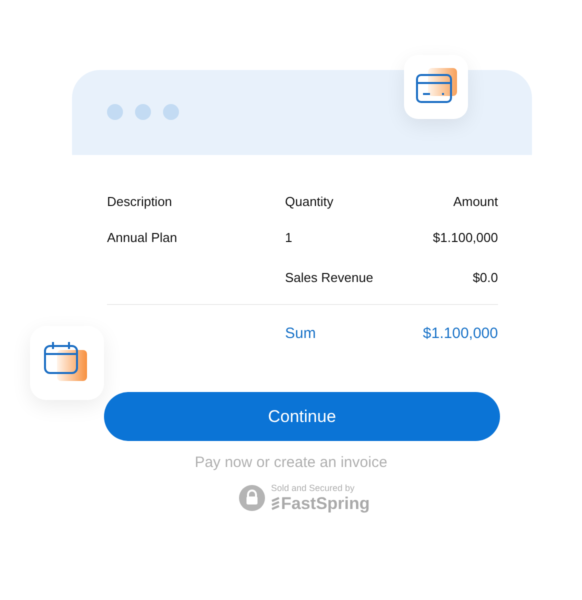  Describe the element at coordinates (329, 278) in the screenshot. I see `table-cell-text: Sales Revenue` at that location.